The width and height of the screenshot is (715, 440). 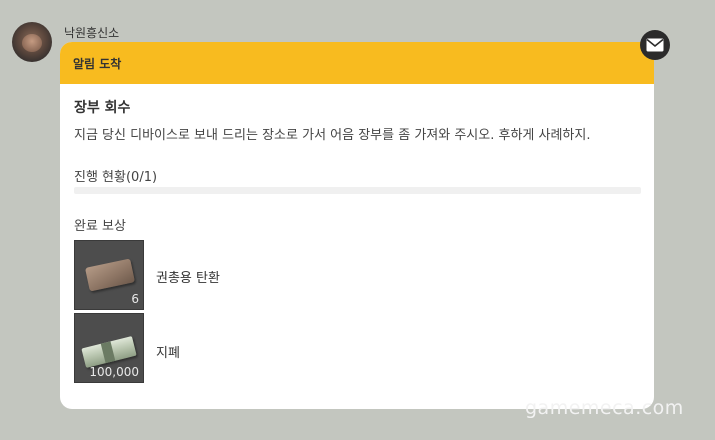 I want to click on sender-avatar, so click(x=32, y=42).